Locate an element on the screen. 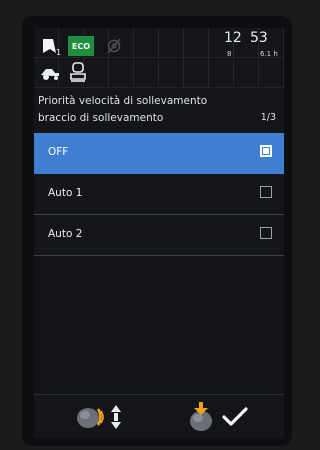 The image size is (320, 450). eco-badge: ECO is located at coordinates (81, 46).